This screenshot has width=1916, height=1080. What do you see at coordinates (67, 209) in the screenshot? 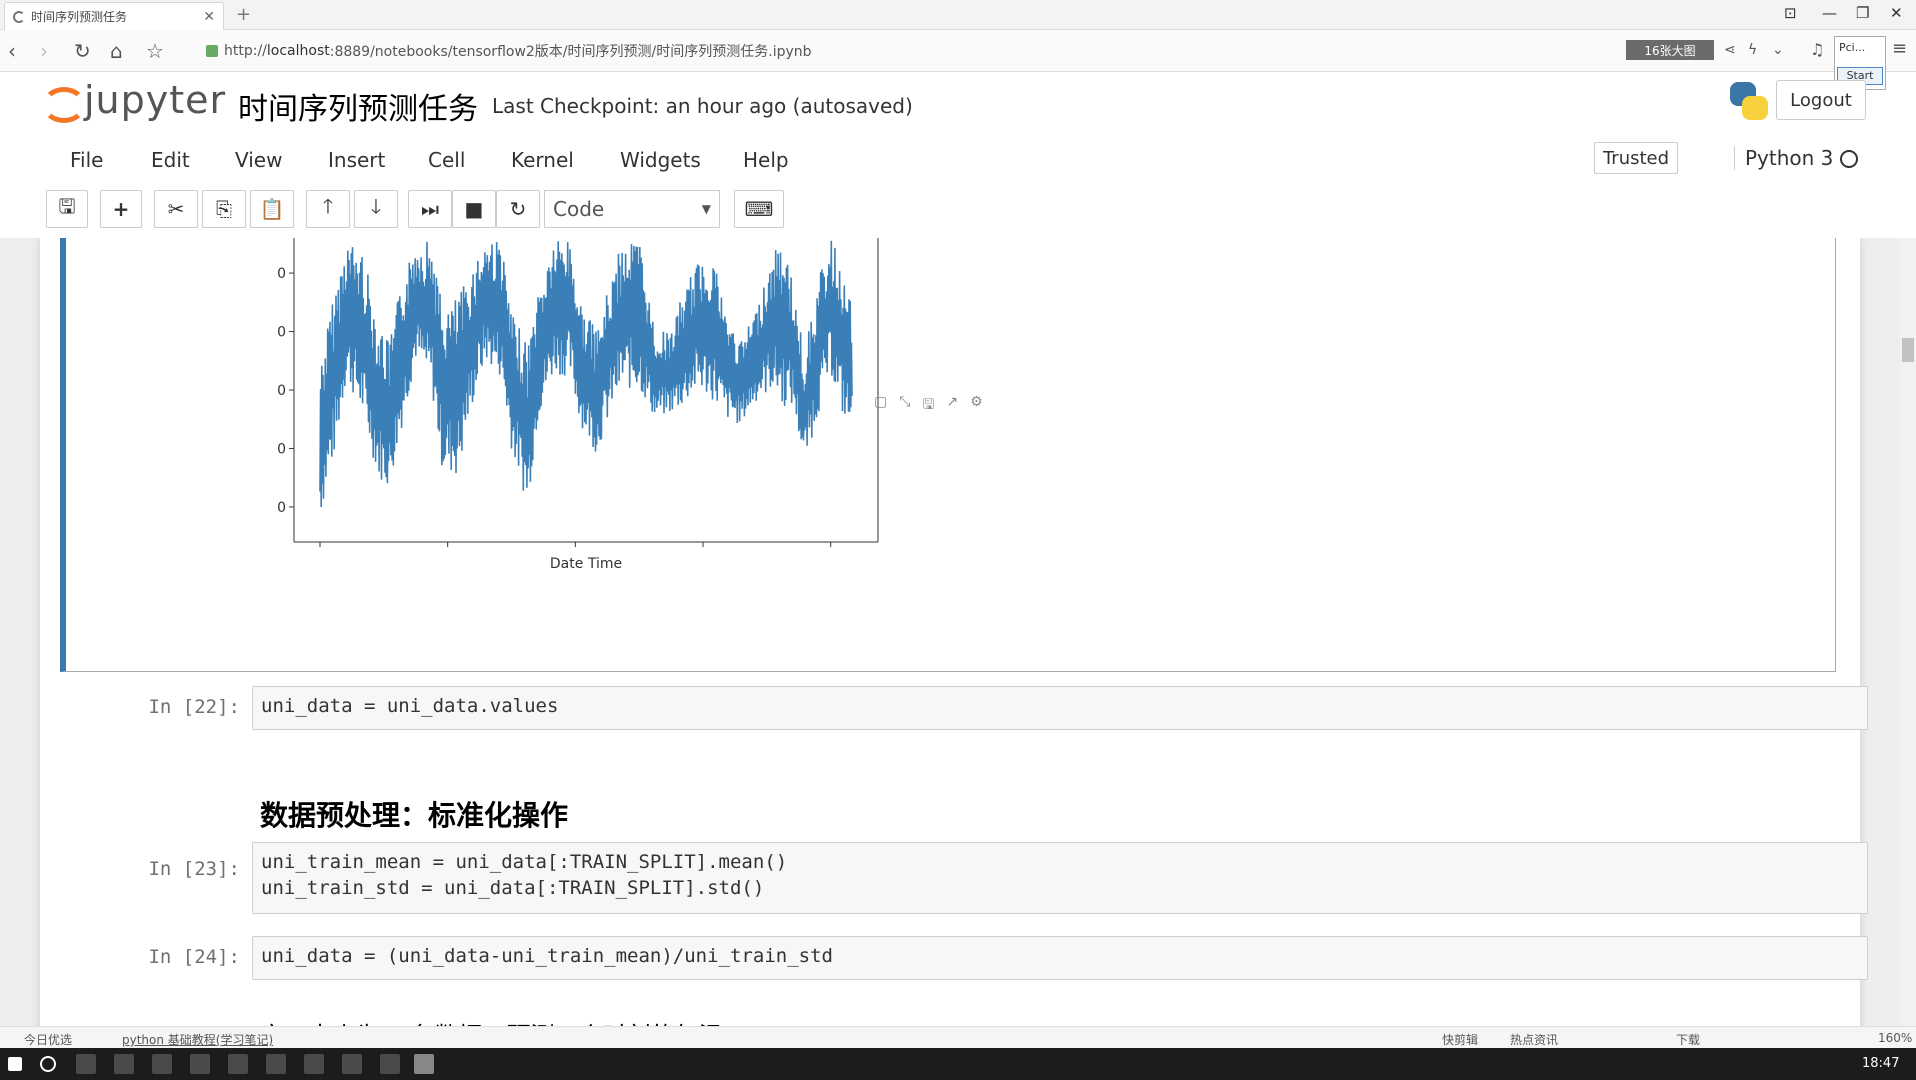
I see `save-button: 🖫` at bounding box center [67, 209].